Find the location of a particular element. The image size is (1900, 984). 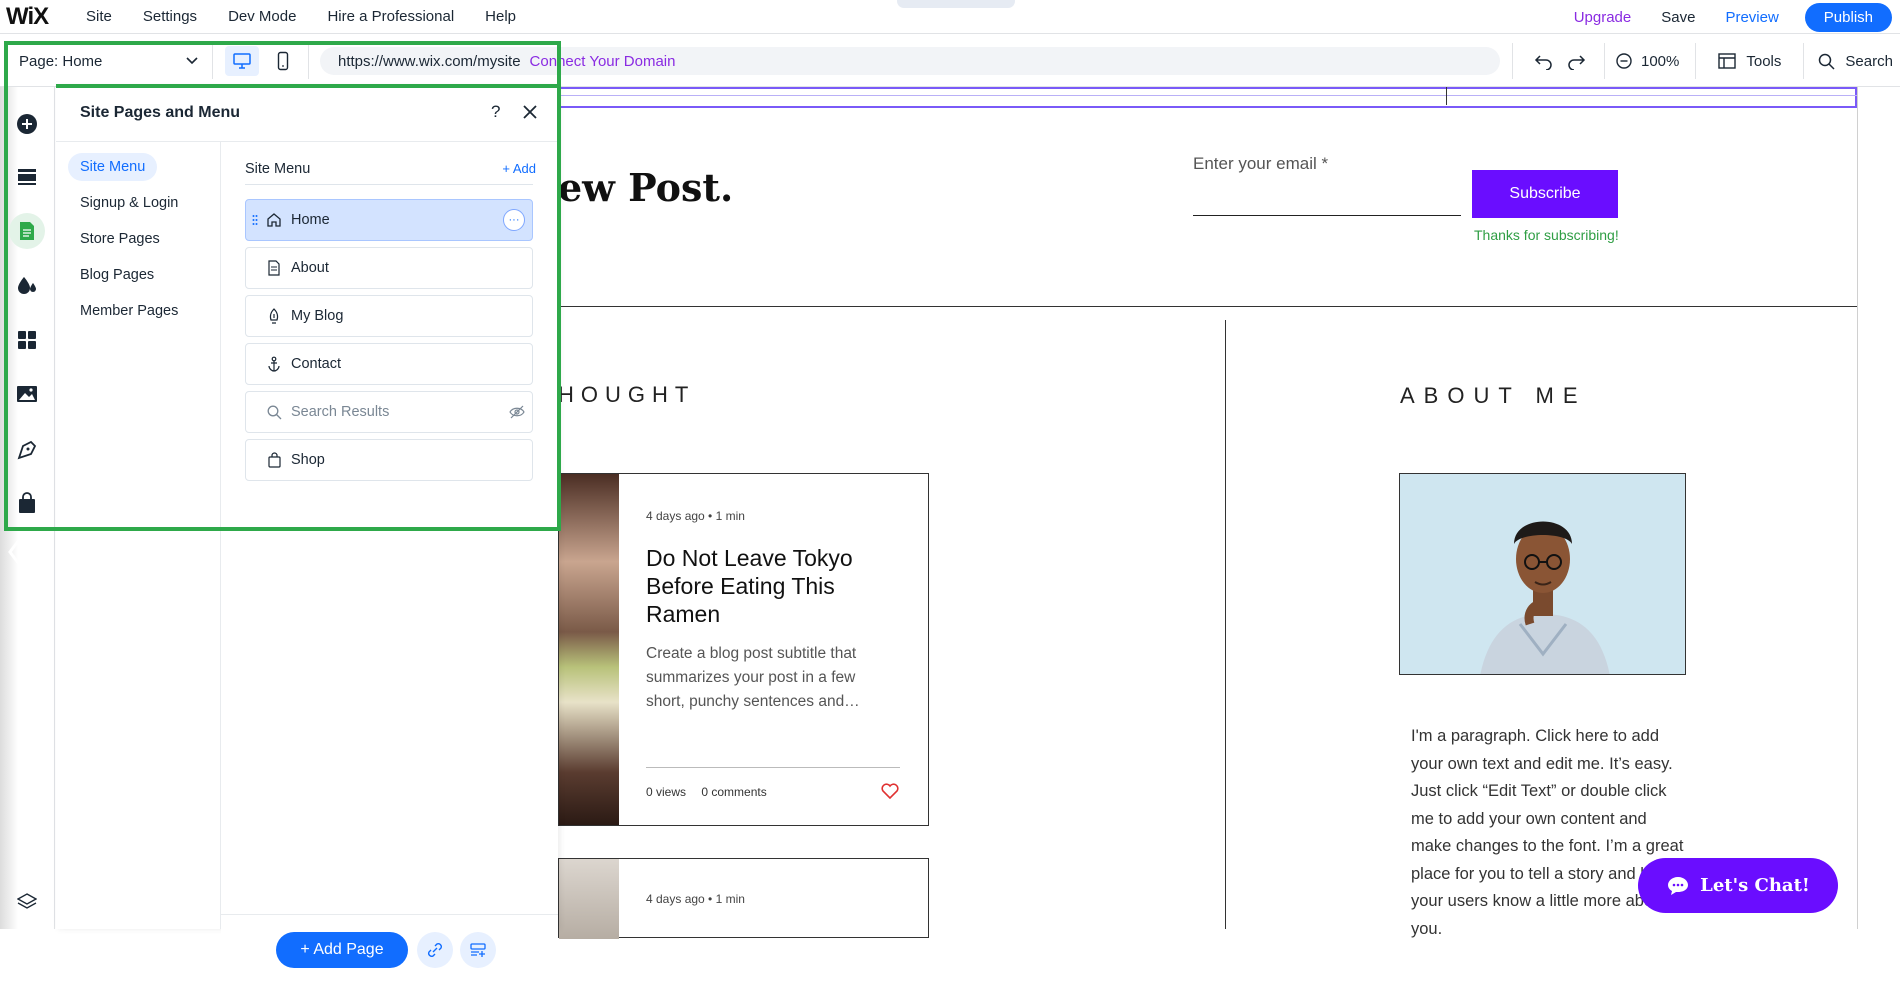

section-heading-left: HOUGHT is located at coordinates (626, 395).